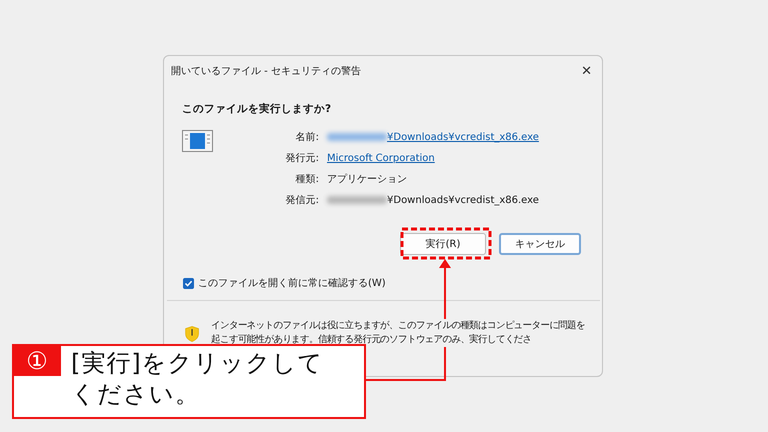 The width and height of the screenshot is (768, 432). Describe the element at coordinates (197, 141) in the screenshot. I see `application-icon` at that location.